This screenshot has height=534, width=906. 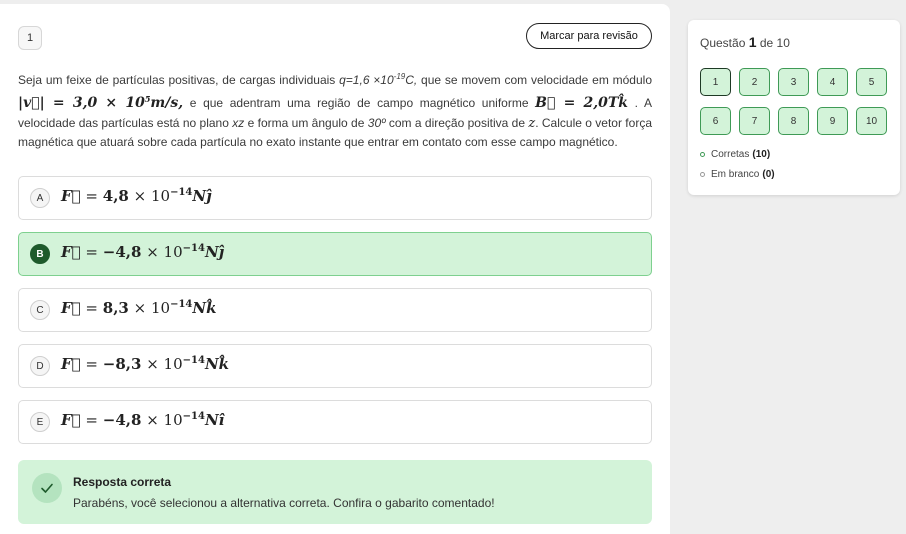 I want to click on legend-blank: Em branco (0), so click(x=737, y=174).